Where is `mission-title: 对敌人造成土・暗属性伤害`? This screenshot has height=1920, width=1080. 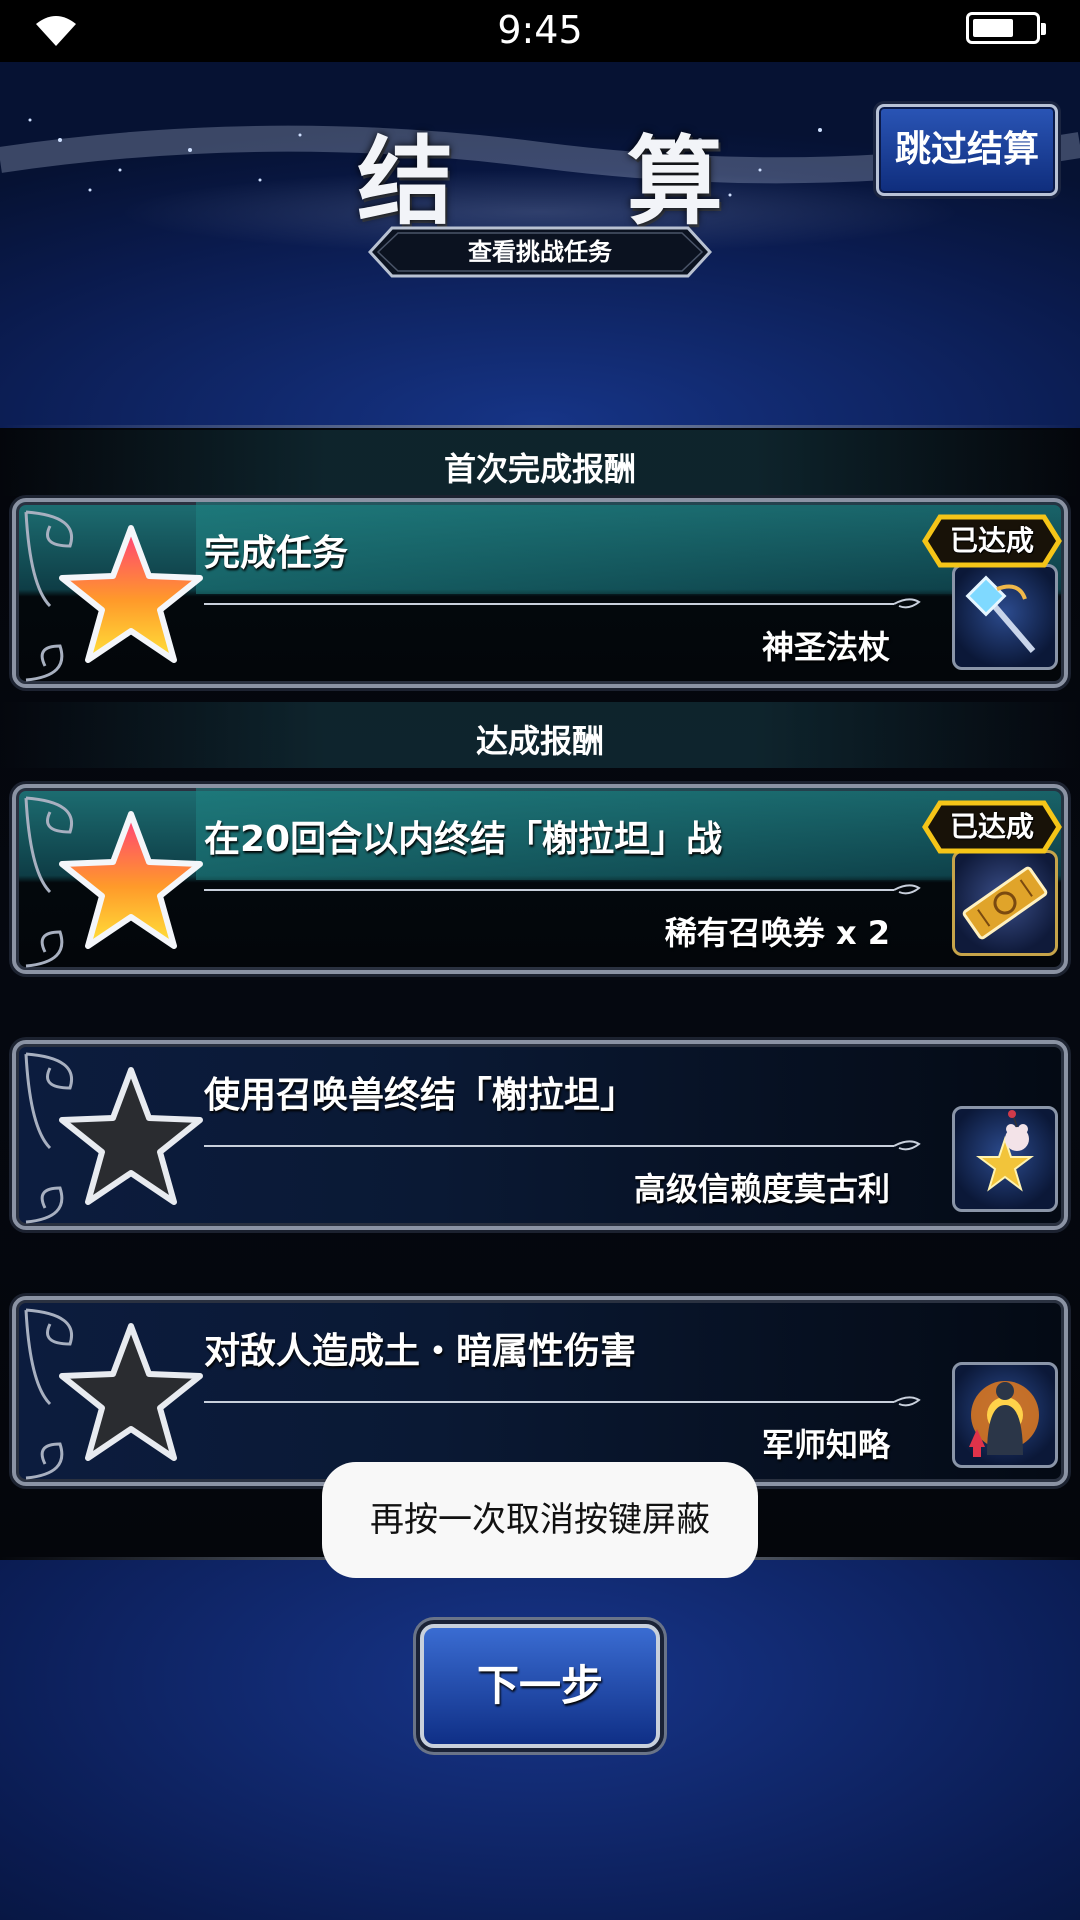
mission-title: 对敌人造成土・暗属性伤害 is located at coordinates (420, 1351).